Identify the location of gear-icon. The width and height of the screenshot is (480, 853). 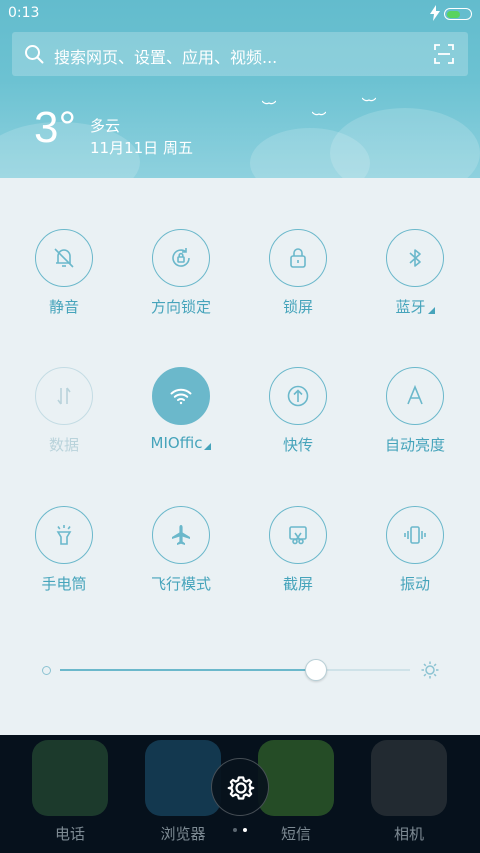
(241, 788).